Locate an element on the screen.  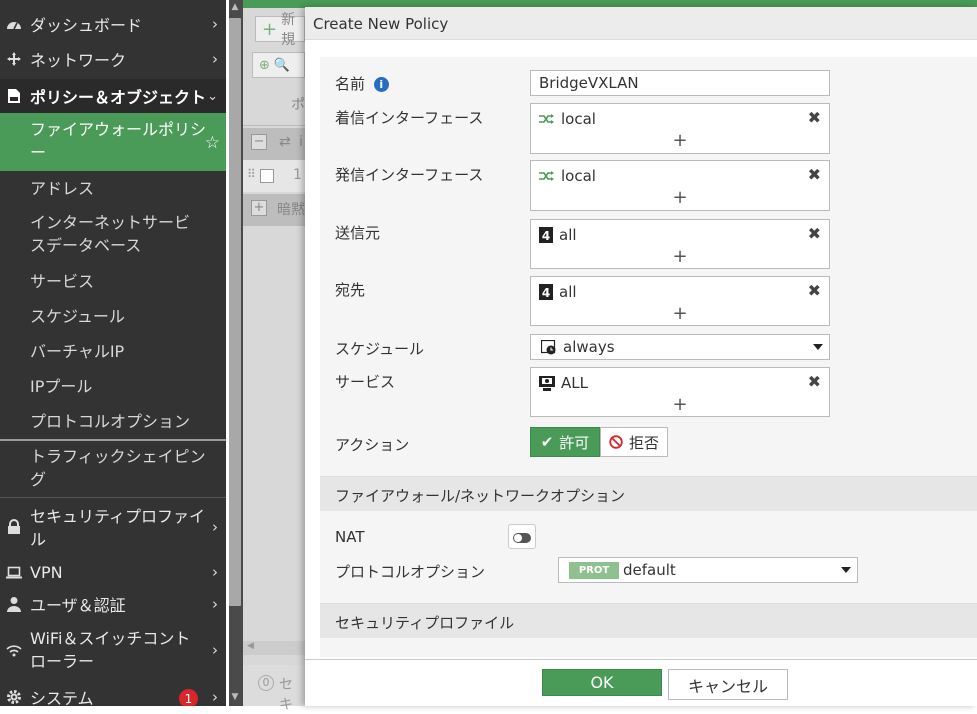
sidebar-item-label: グ is located at coordinates (38, 479).